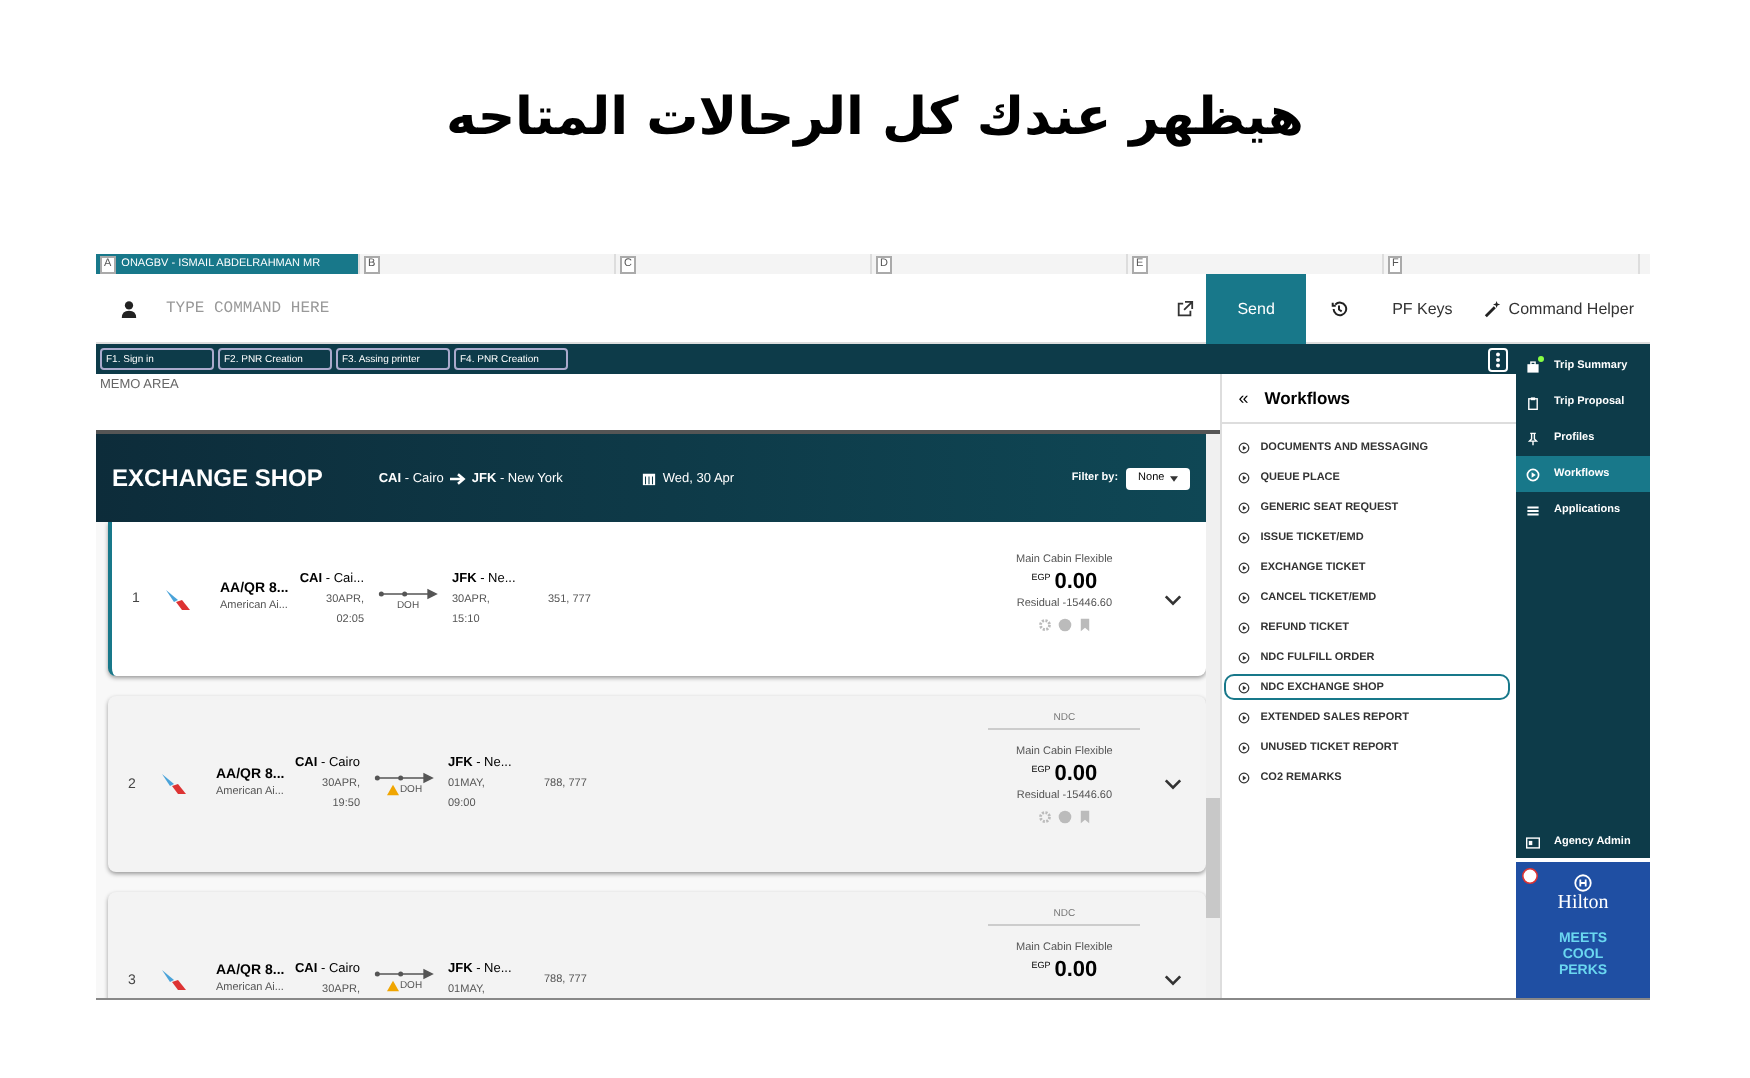 The image size is (1750, 1078). What do you see at coordinates (1559, 308) in the screenshot?
I see `command-helper-button: Command Helper` at bounding box center [1559, 308].